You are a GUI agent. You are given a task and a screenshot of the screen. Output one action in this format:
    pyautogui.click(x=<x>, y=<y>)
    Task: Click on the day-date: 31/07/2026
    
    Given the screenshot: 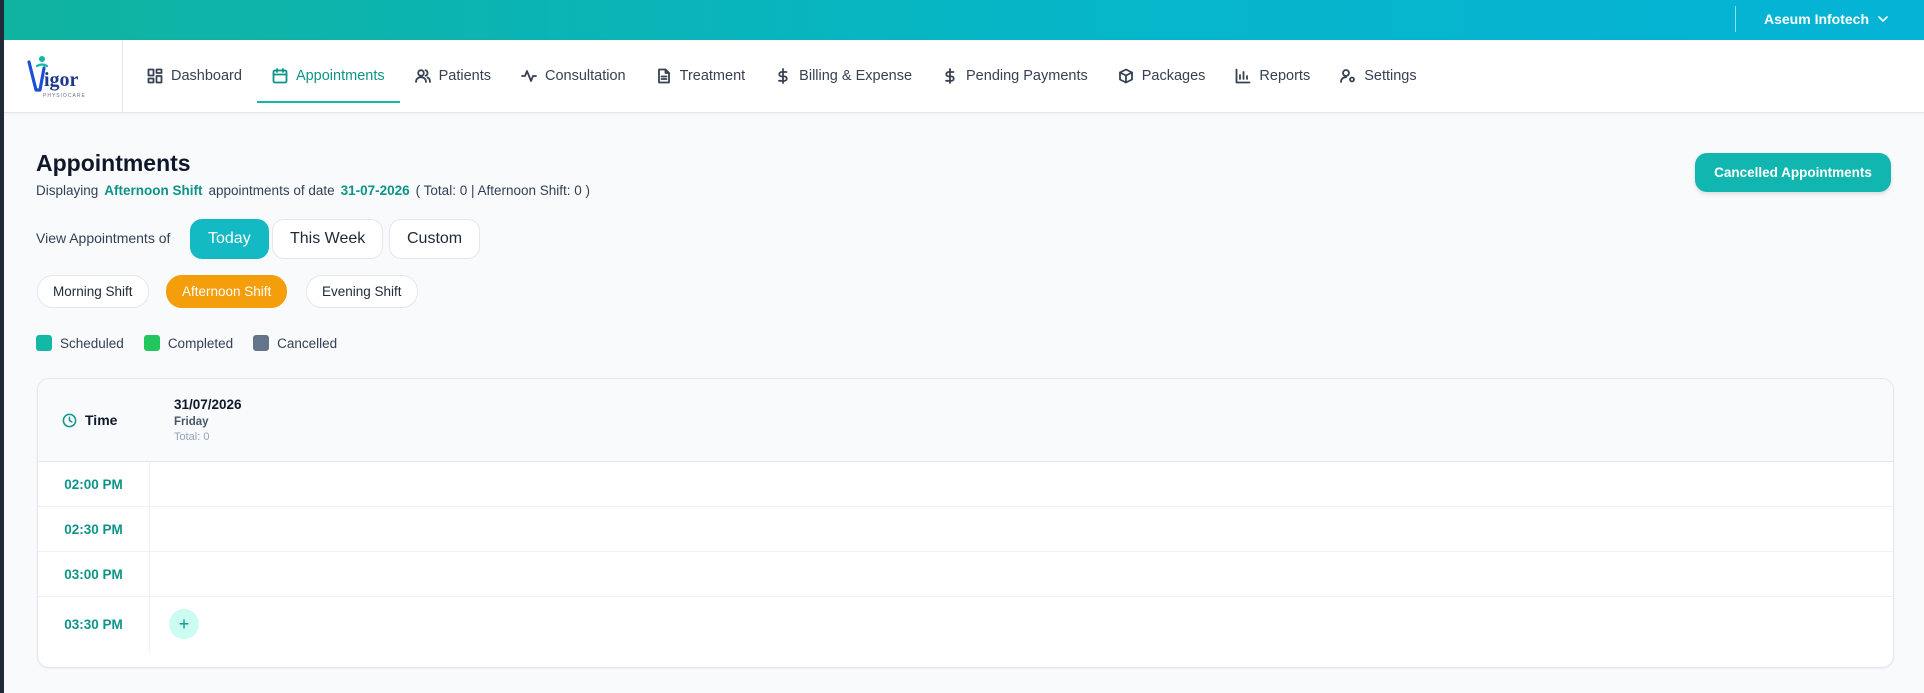 What is the action you would take?
    pyautogui.click(x=208, y=404)
    